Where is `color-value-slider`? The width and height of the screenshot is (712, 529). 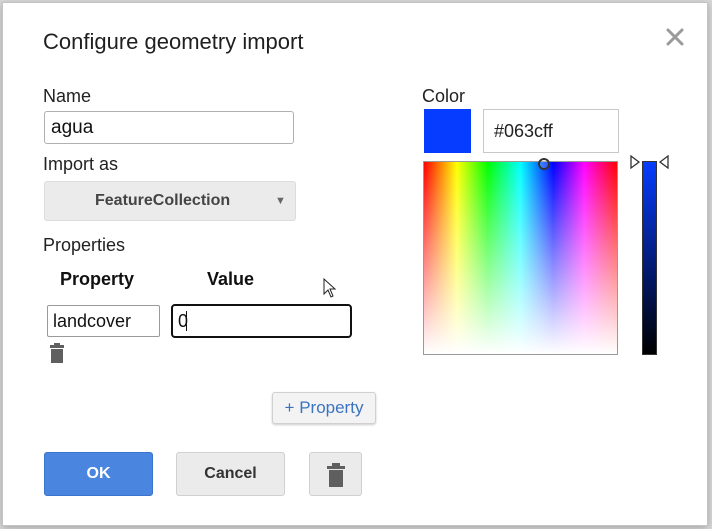
color-value-slider is located at coordinates (649, 258).